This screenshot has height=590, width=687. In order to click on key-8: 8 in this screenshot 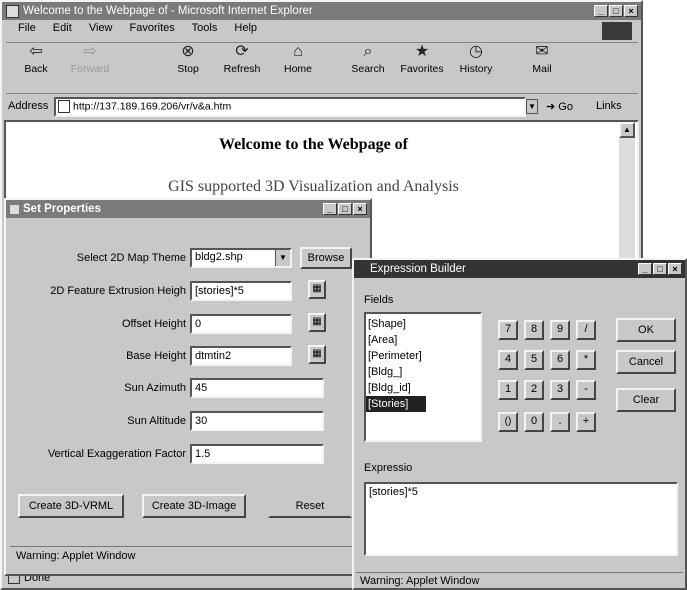, I will do `click(534, 330)`.